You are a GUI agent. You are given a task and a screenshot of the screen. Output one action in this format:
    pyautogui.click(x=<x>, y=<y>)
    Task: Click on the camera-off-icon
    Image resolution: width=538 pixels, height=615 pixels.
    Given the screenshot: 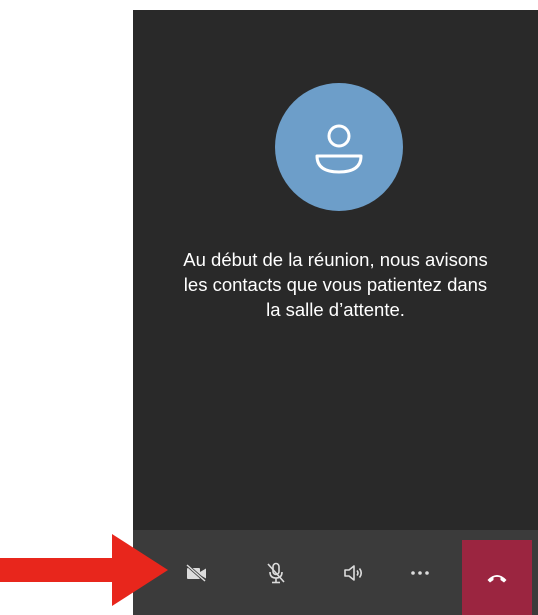 What is the action you would take?
    pyautogui.click(x=196, y=572)
    